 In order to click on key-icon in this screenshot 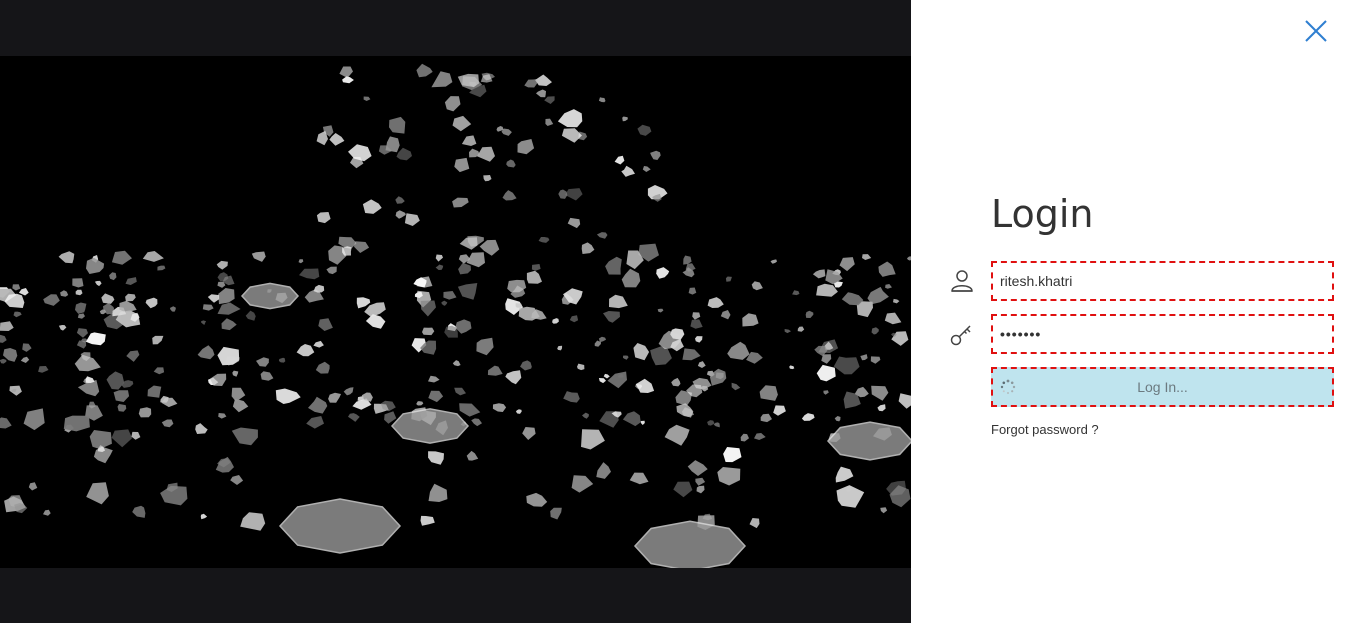, I will do `click(960, 335)`.